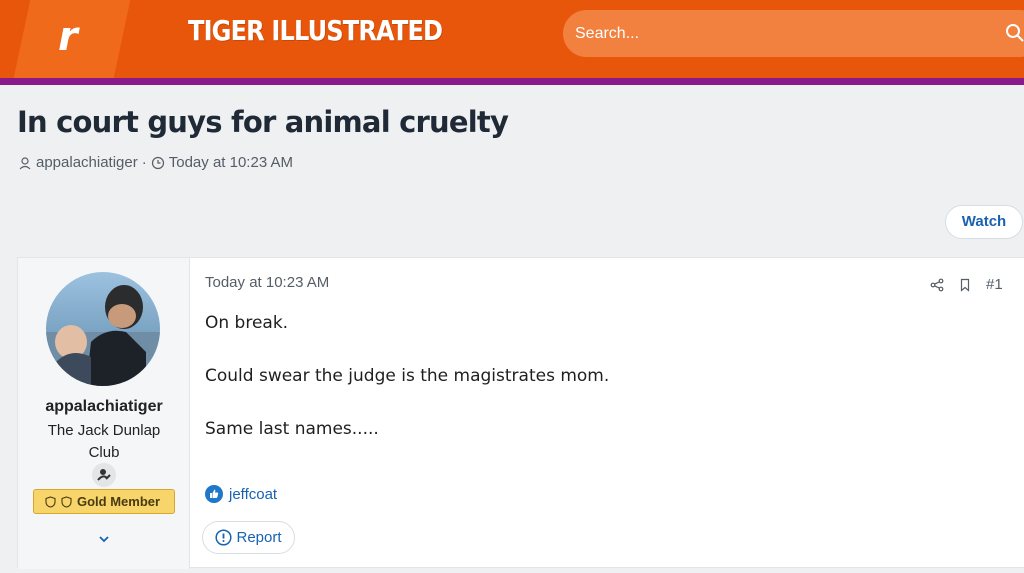  I want to click on site-header: r TIGER ILLUSTRATED, so click(512, 39).